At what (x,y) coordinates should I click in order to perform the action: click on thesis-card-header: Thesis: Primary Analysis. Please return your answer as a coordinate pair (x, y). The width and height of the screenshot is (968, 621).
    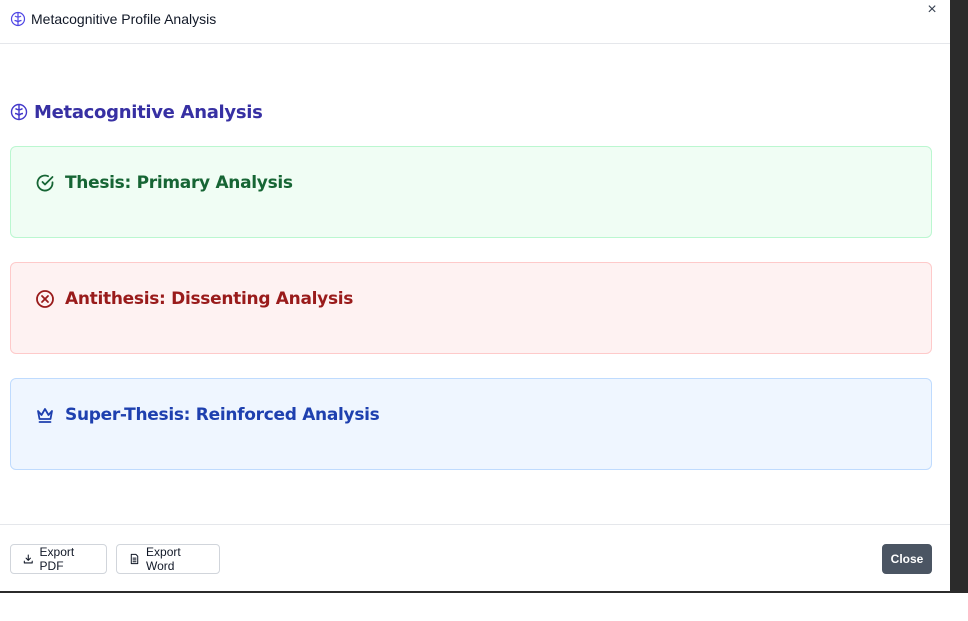
    Looking at the image, I should click on (164, 183).